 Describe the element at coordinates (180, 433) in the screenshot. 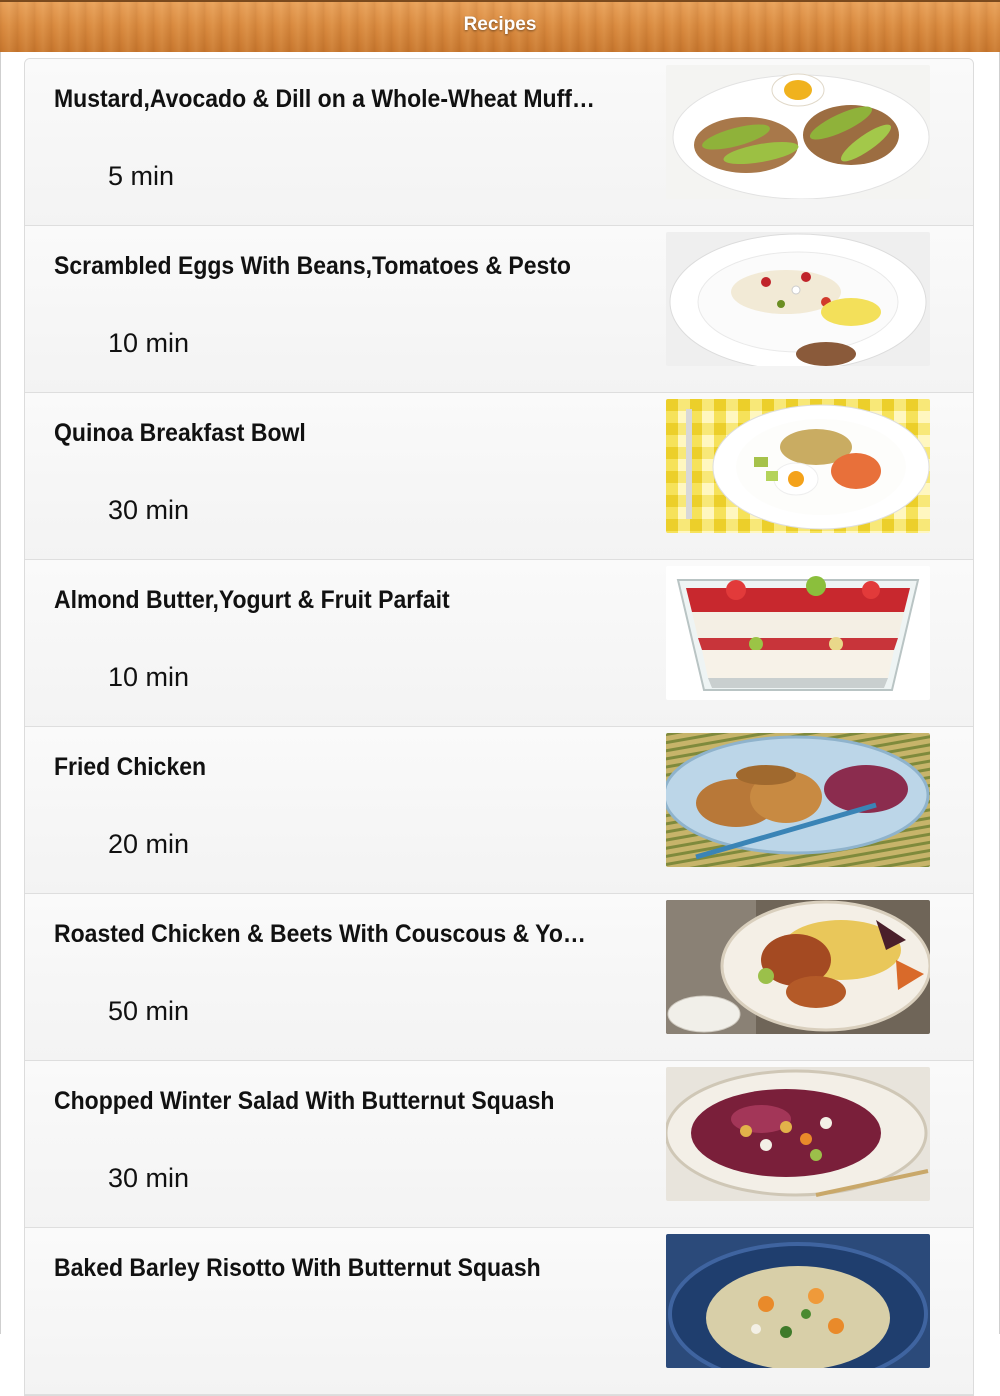

I see `recipe-title: Quinoa Breakfast Bowl` at that location.